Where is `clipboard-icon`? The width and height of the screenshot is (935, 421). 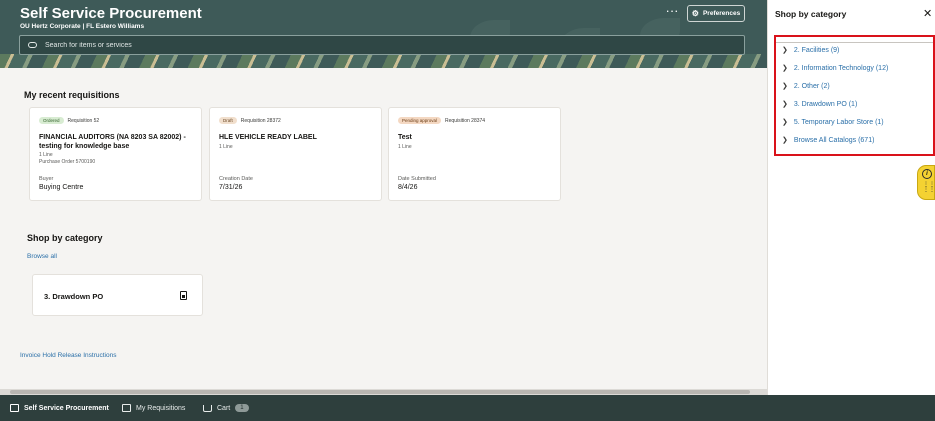 clipboard-icon is located at coordinates (126, 408).